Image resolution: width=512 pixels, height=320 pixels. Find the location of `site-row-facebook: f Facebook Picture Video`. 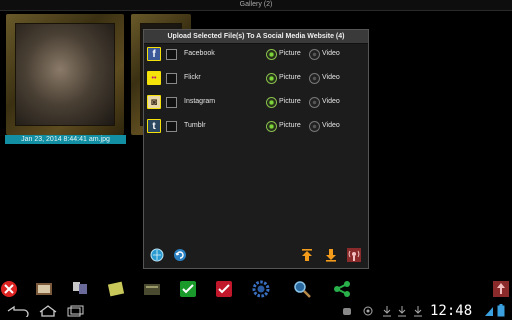

site-row-facebook: f Facebook Picture Video is located at coordinates (256, 55).